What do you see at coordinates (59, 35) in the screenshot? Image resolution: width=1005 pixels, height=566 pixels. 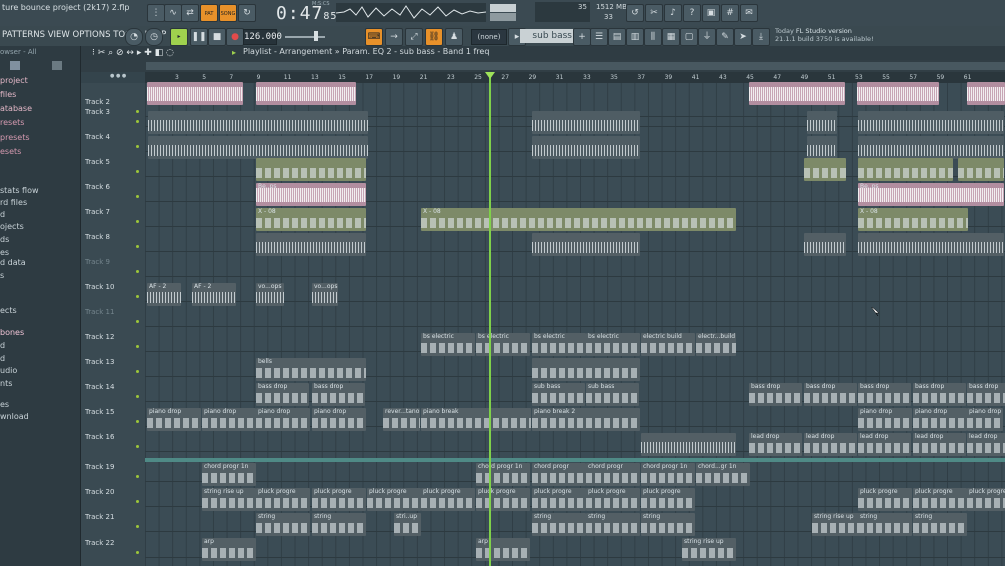 I see `menu-view: VIEW` at bounding box center [59, 35].